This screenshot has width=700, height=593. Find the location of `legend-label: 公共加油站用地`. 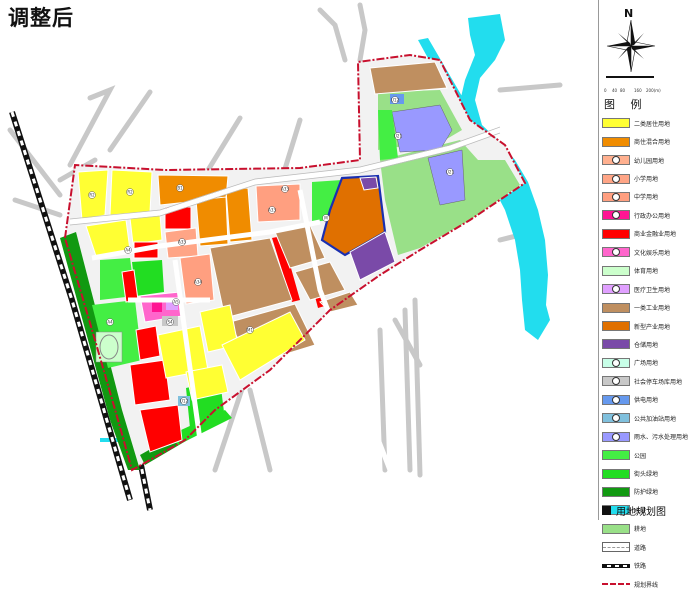

legend-label: 公共加油站用地 is located at coordinates (655, 419).